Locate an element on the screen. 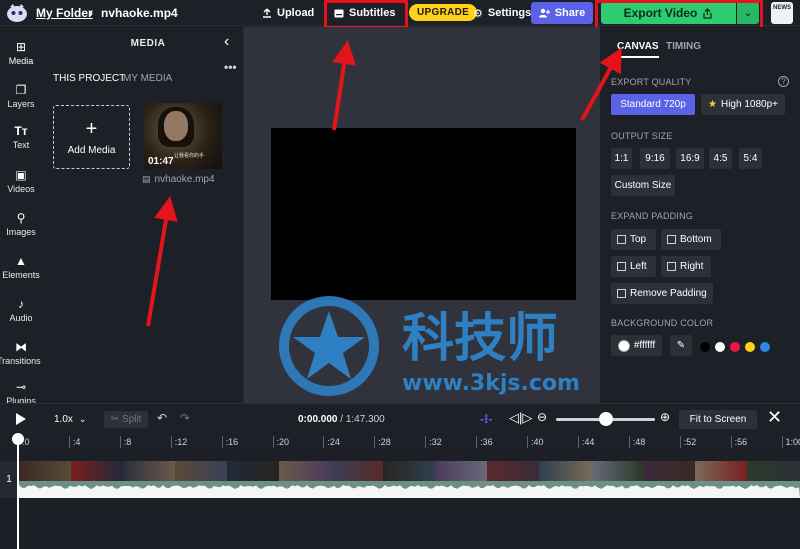 Image resolution: width=800 pixels, height=549 pixels. transitions-icon: ⧓ is located at coordinates (21, 347).